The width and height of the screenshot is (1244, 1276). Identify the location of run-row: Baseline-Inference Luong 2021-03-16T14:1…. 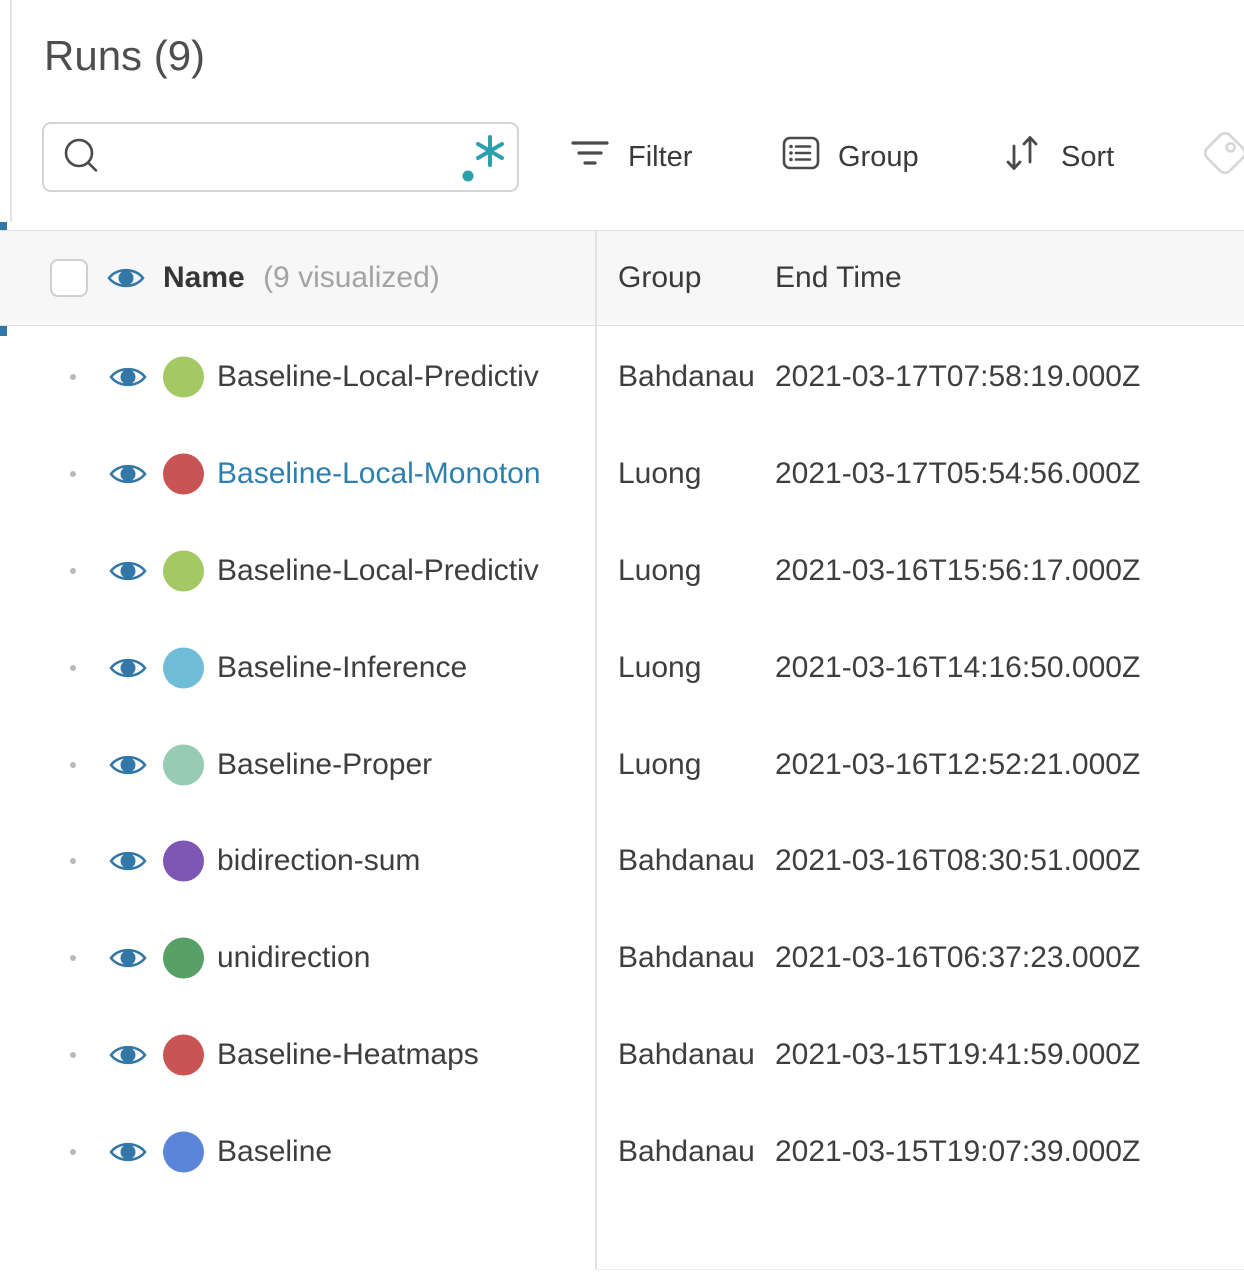
(622, 667).